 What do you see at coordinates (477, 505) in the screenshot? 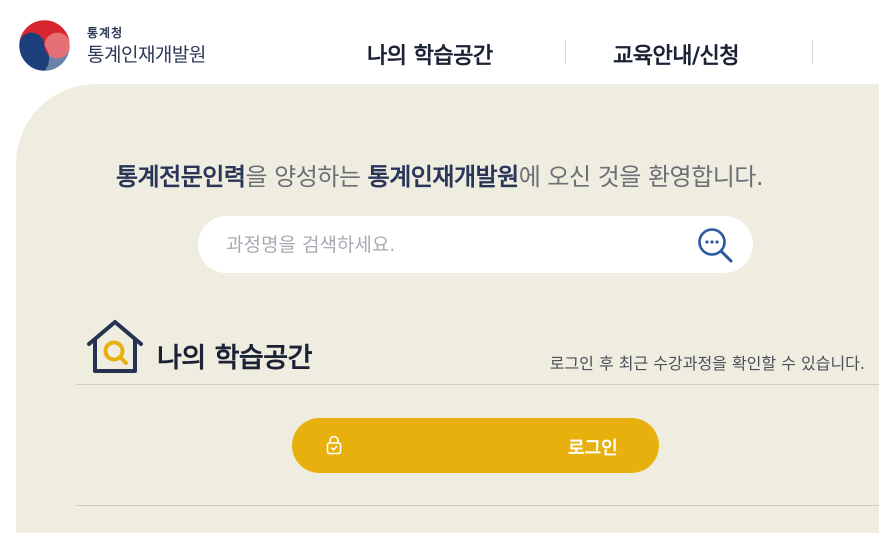
I see `bottom-divider` at bounding box center [477, 505].